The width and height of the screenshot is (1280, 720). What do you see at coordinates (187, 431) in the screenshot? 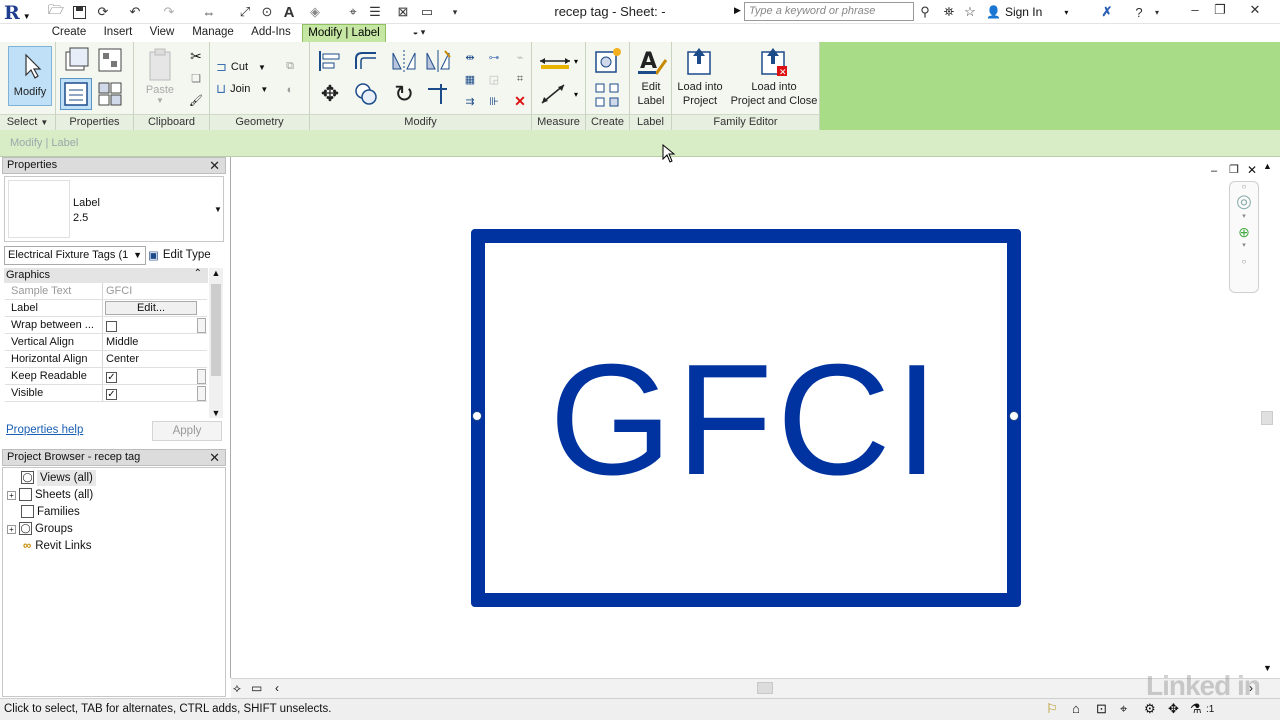
I see `apply-button: Apply` at bounding box center [187, 431].